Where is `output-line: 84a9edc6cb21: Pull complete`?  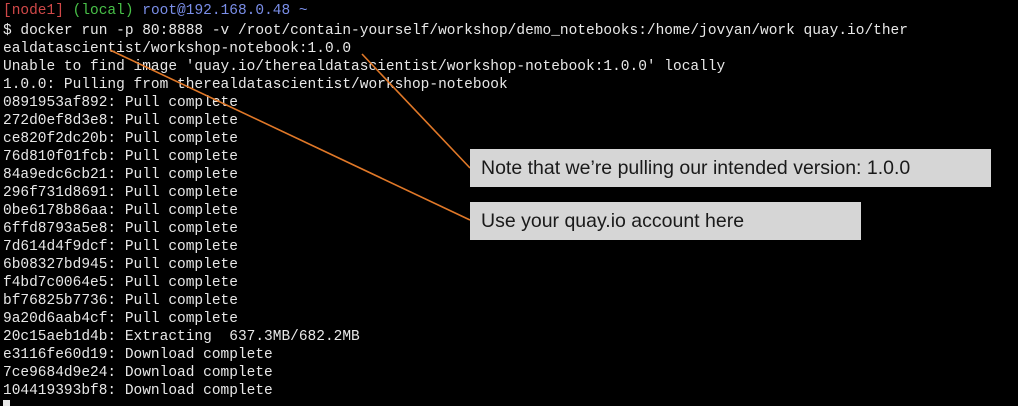
output-line: 84a9edc6cb21: Pull complete is located at coordinates (120, 175).